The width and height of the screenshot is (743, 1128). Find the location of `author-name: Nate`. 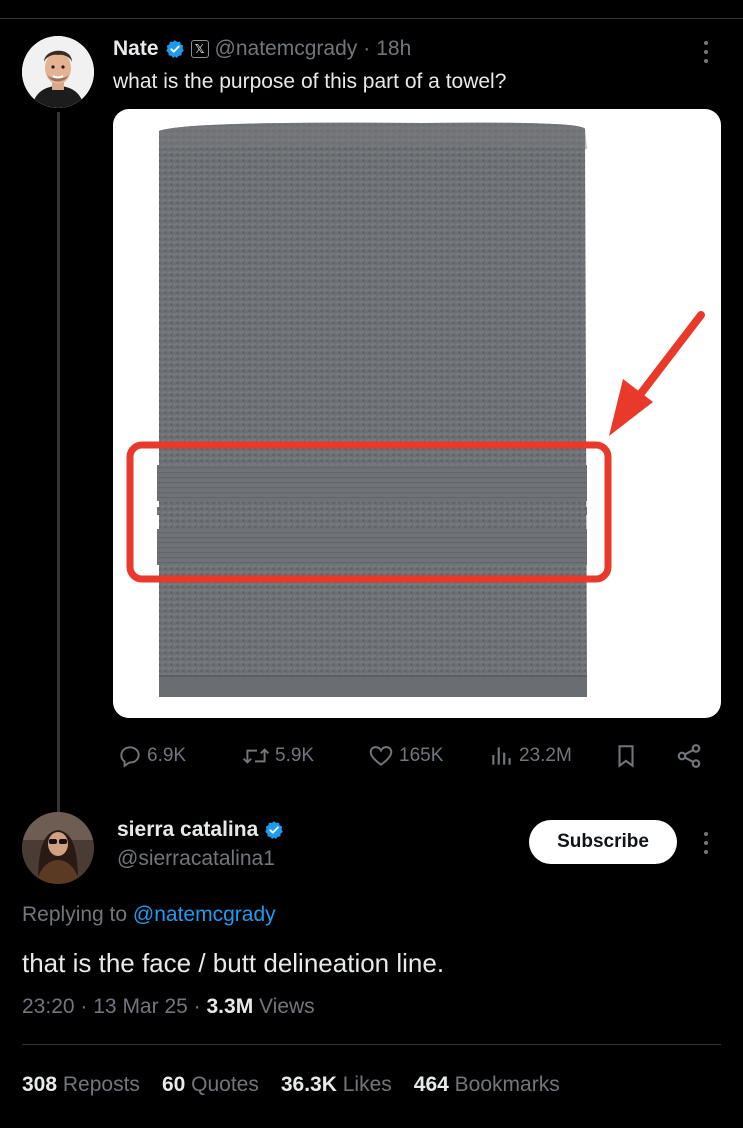

author-name: Nate is located at coordinates (136, 49).